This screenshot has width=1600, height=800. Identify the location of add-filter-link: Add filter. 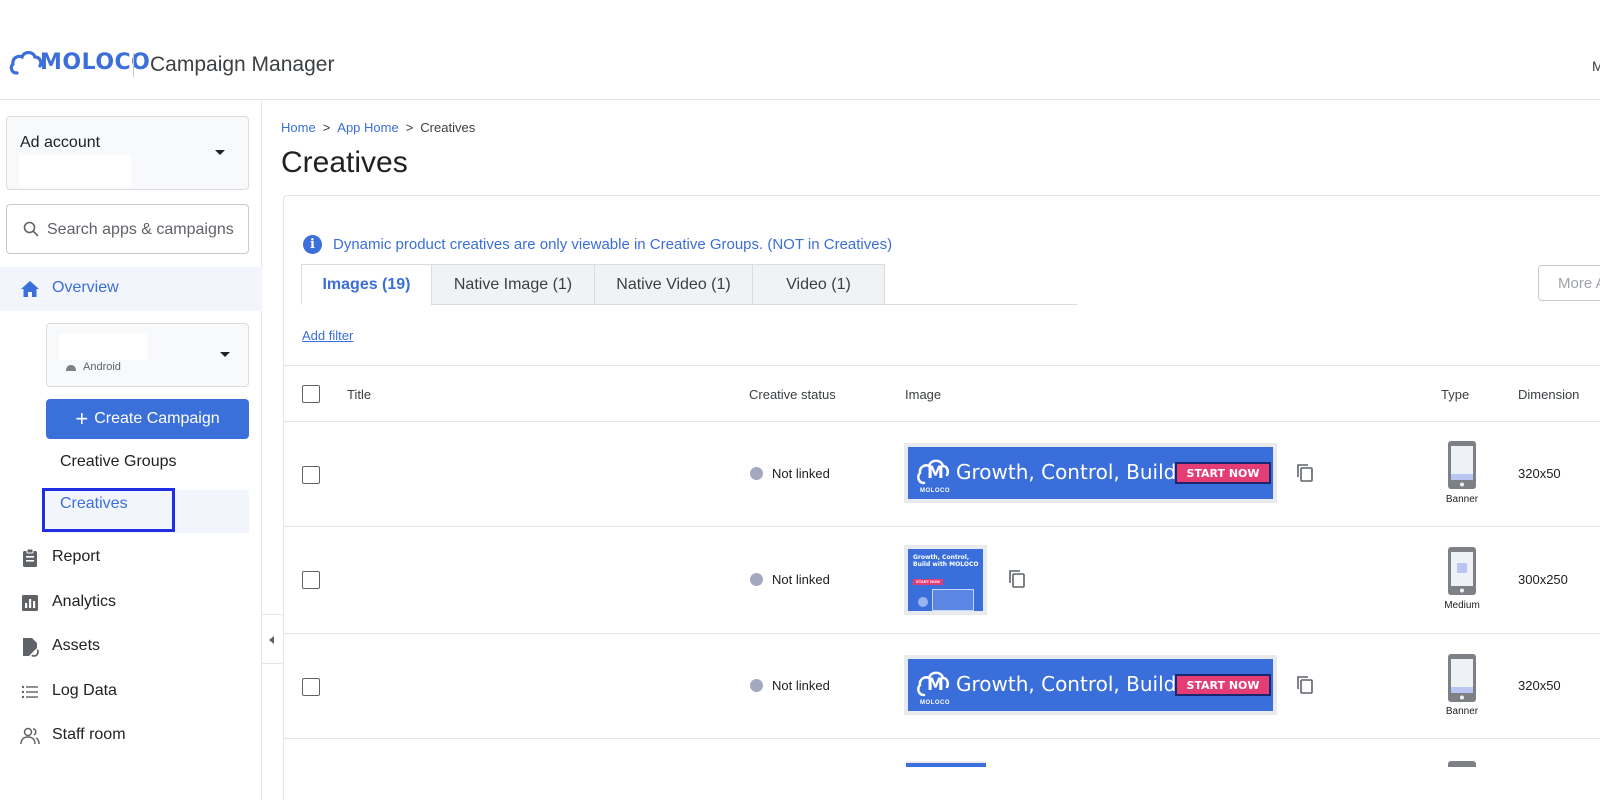
(327, 335).